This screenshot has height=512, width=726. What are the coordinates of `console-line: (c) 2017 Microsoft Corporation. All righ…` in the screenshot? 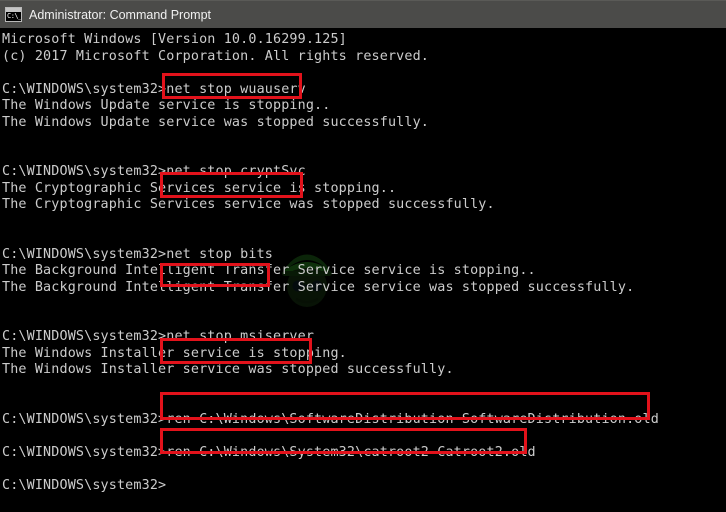 It's located at (216, 56).